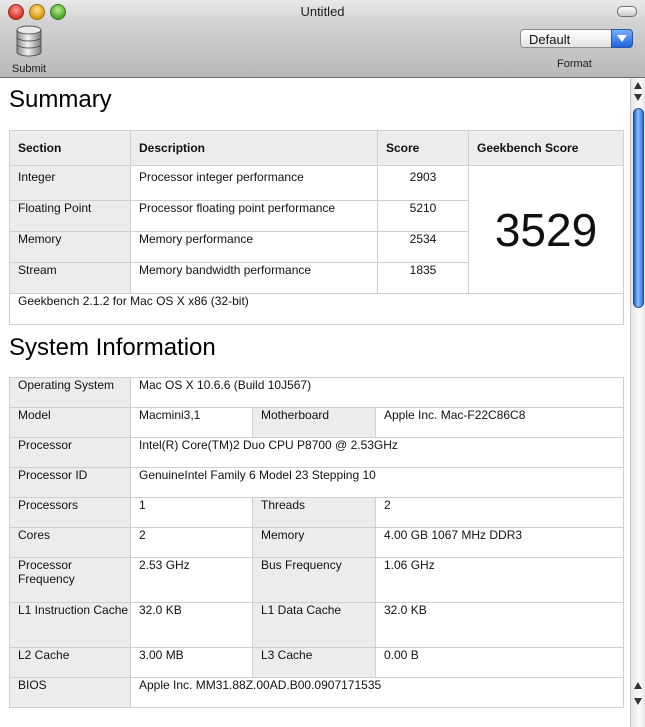 The image size is (645, 727). What do you see at coordinates (499, 580) in the screenshot?
I see `value-bus-frequency: 1.06 GHz` at bounding box center [499, 580].